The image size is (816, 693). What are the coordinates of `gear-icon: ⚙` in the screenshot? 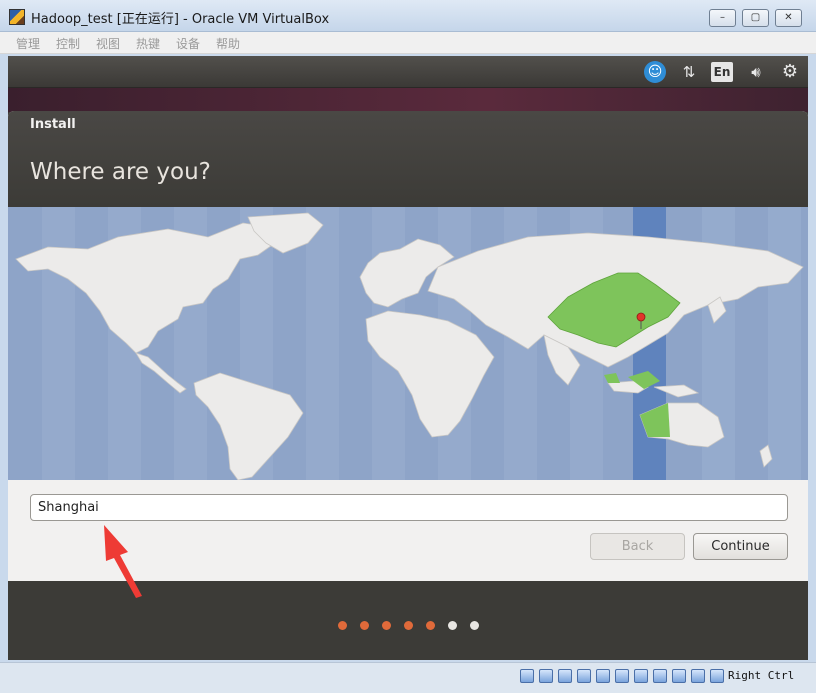 It's located at (790, 72).